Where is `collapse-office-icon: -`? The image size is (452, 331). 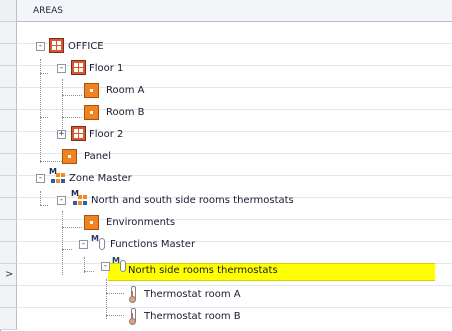
collapse-office-icon: - is located at coordinates (40, 46).